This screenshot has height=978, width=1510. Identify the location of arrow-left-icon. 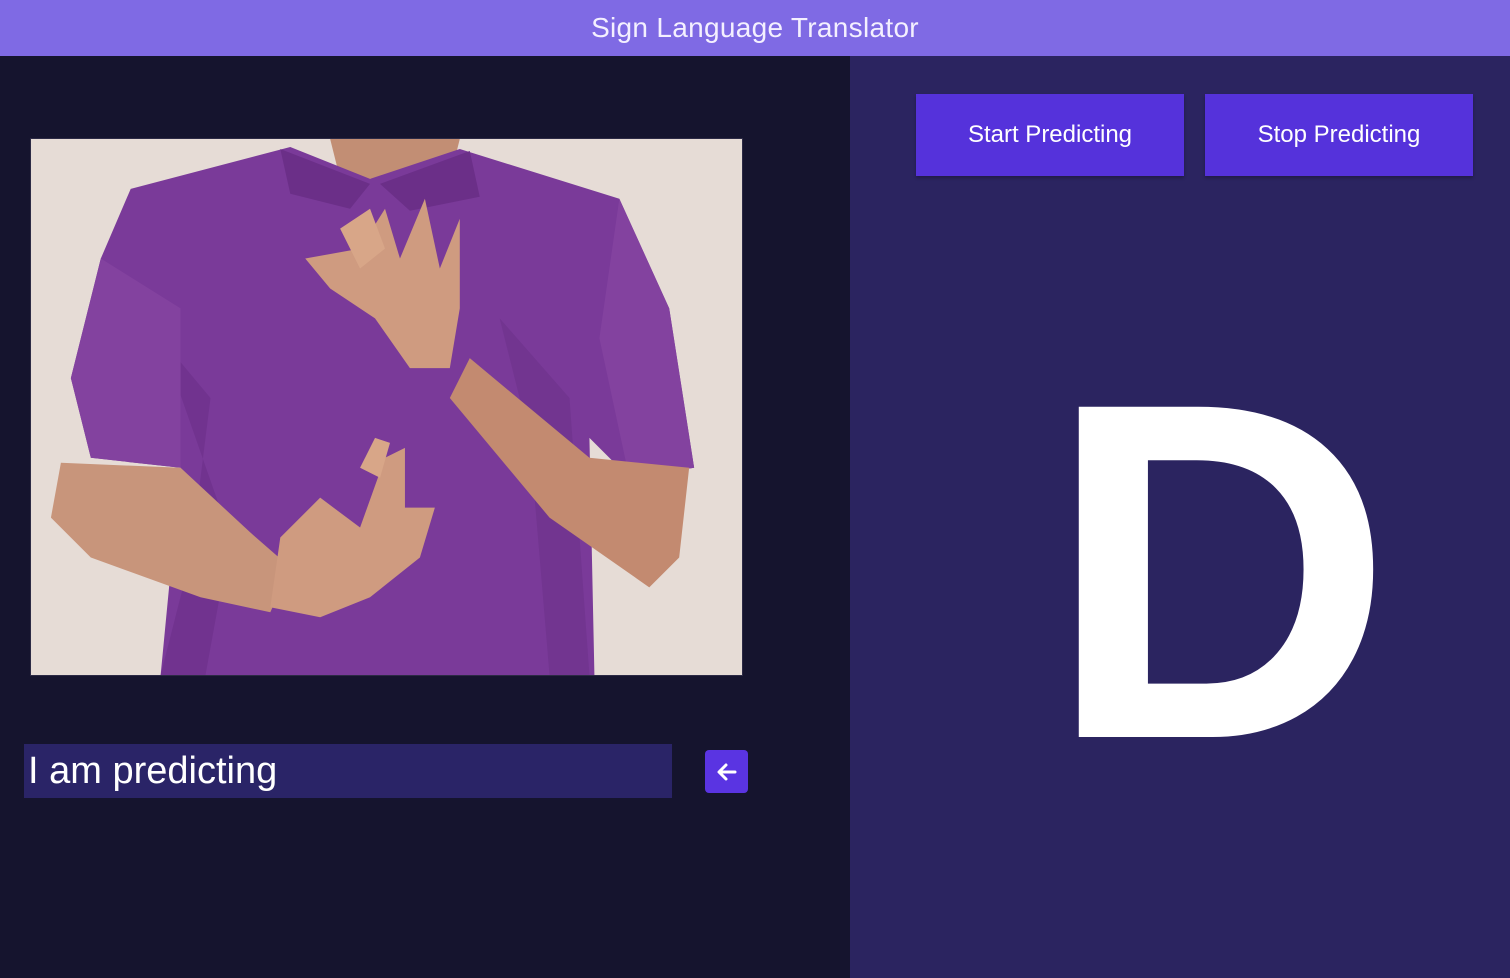
(727, 772).